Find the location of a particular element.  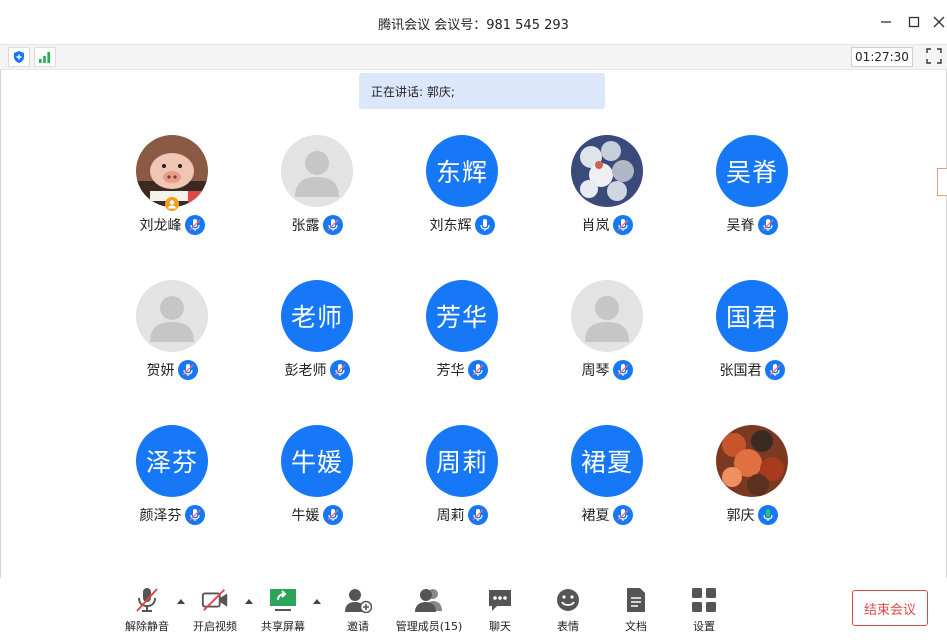

fullscreen-button is located at coordinates (935, 57).